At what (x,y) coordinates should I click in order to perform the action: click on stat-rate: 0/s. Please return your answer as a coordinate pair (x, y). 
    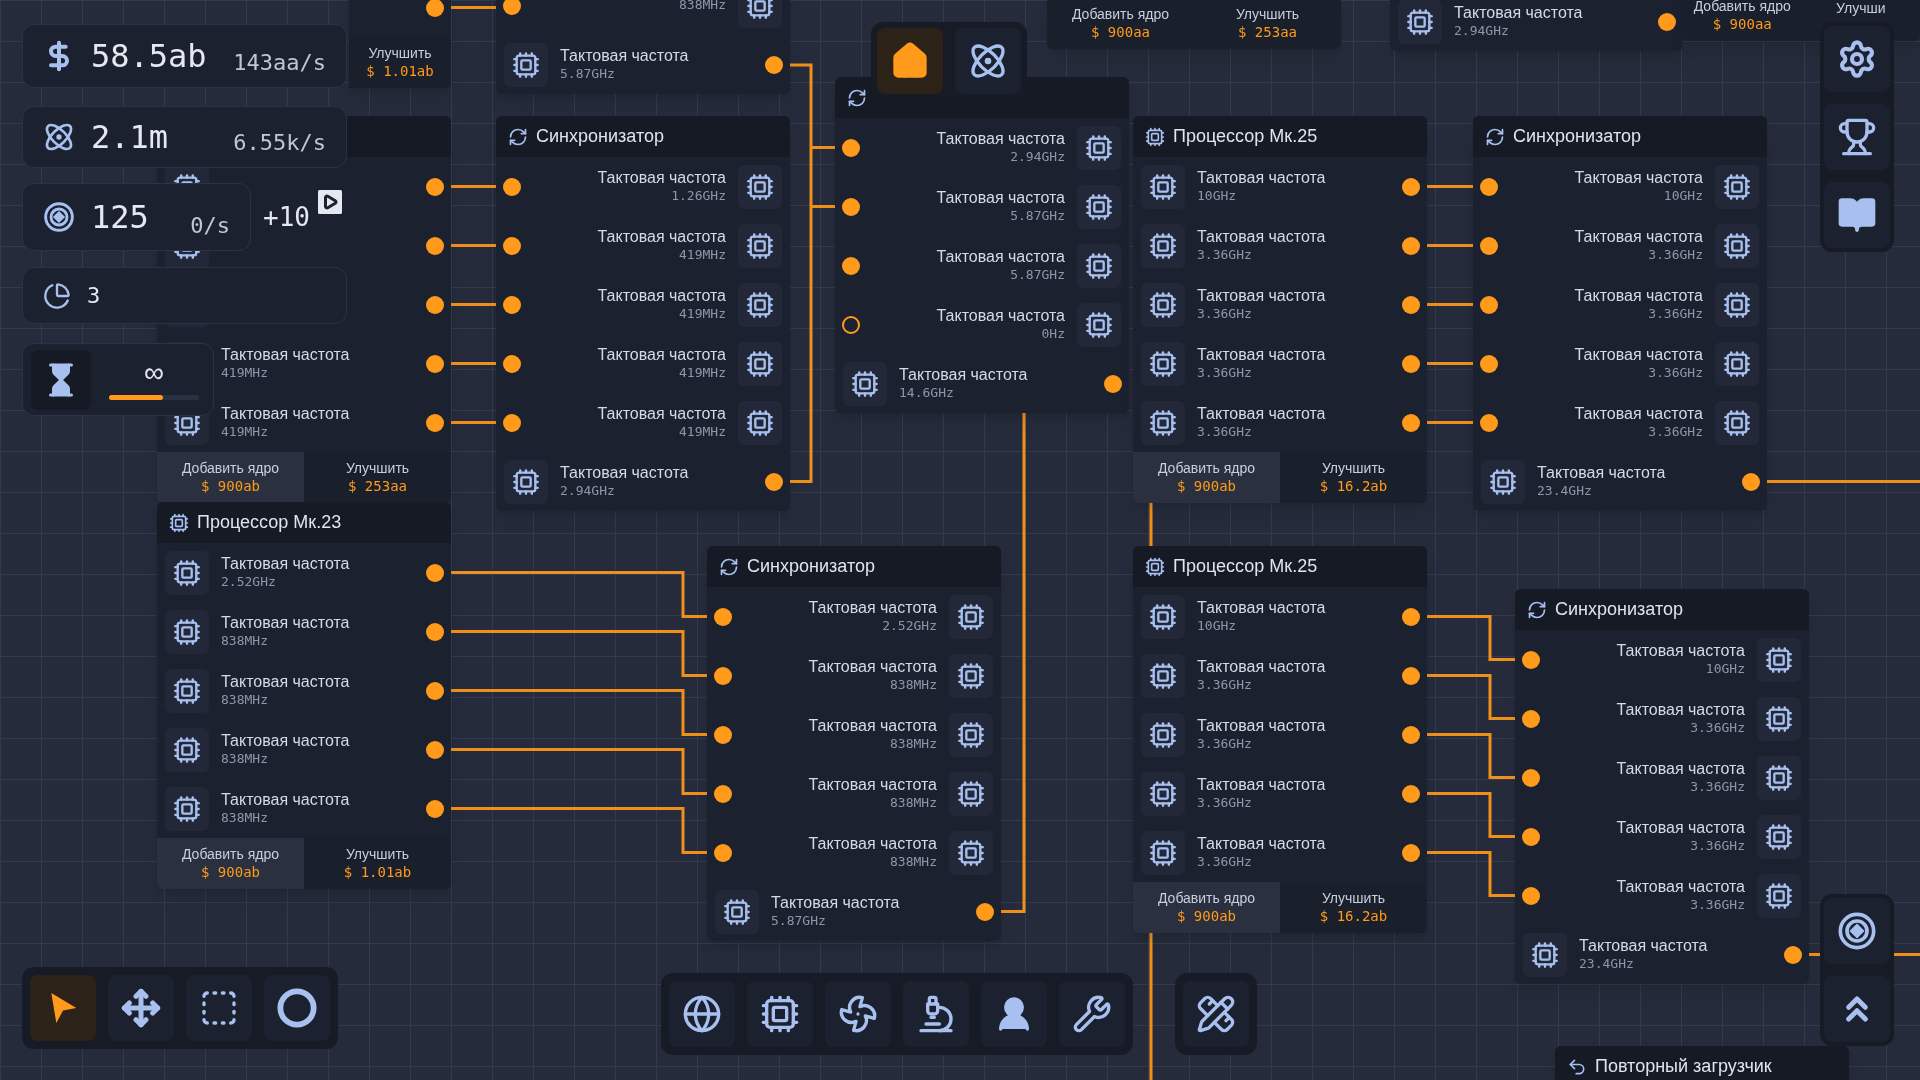
    Looking at the image, I should click on (210, 226).